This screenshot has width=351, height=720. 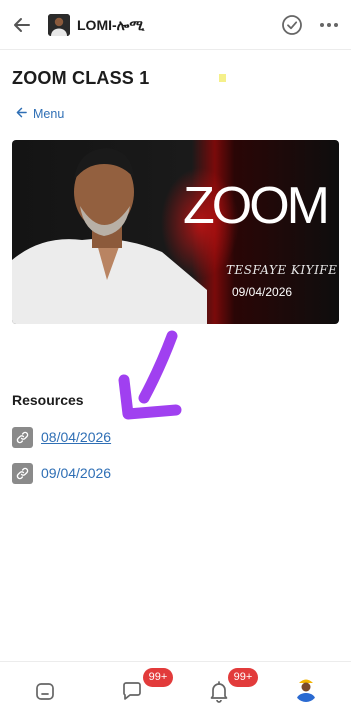 What do you see at coordinates (49, 114) in the screenshot?
I see `menu-link-label: Menu` at bounding box center [49, 114].